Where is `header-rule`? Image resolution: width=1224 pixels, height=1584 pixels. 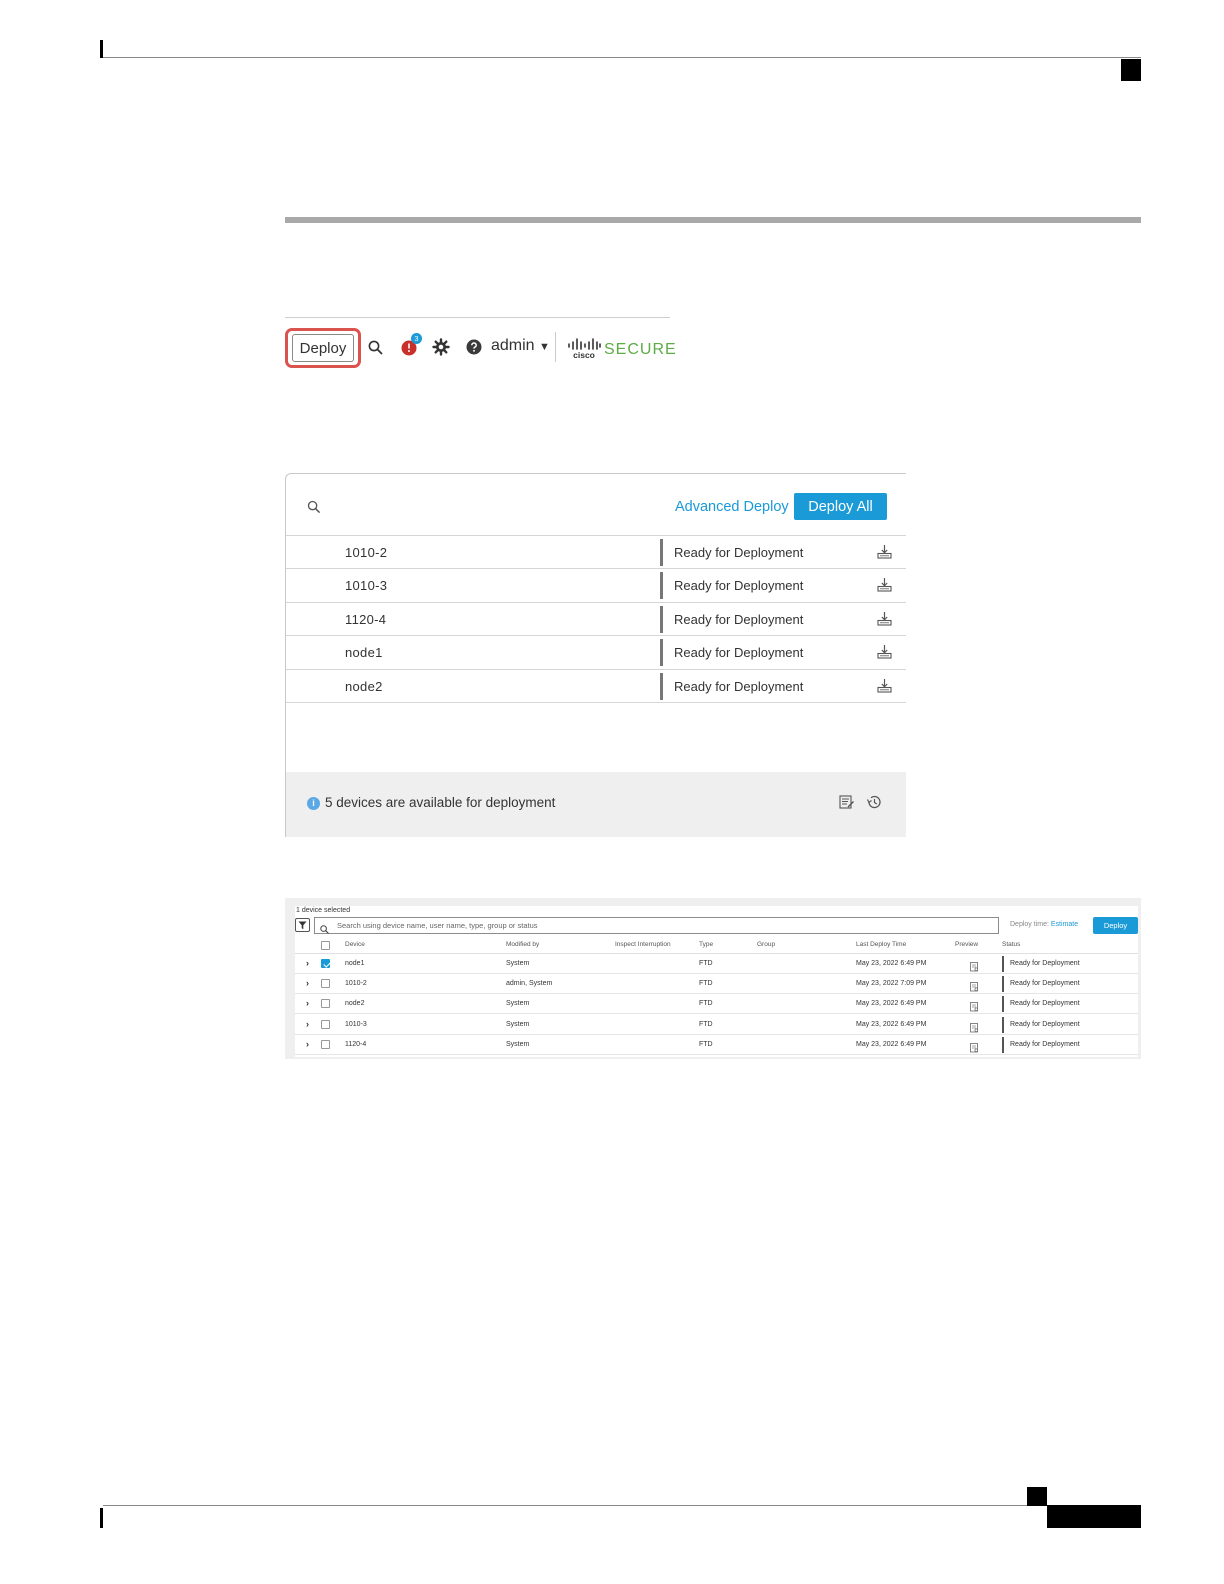 header-rule is located at coordinates (622, 57).